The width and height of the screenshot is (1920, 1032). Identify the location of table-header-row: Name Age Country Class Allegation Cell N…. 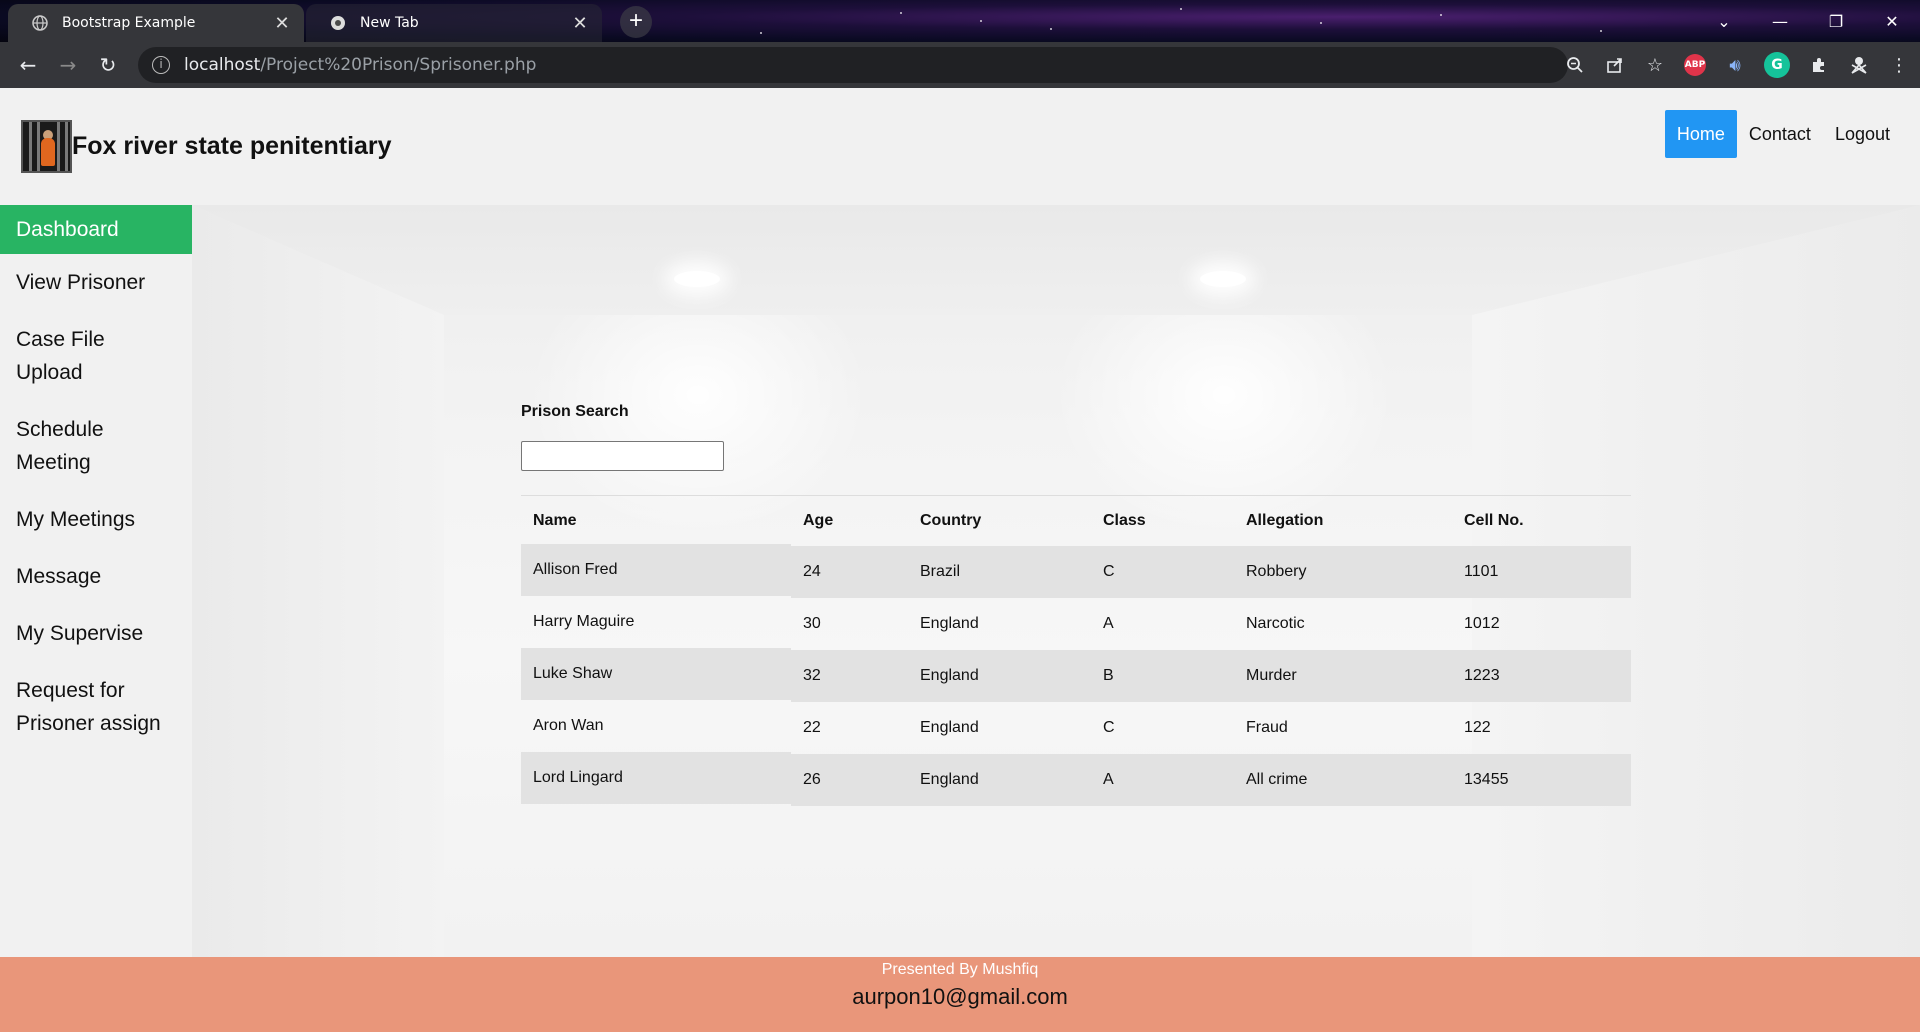
(1076, 520).